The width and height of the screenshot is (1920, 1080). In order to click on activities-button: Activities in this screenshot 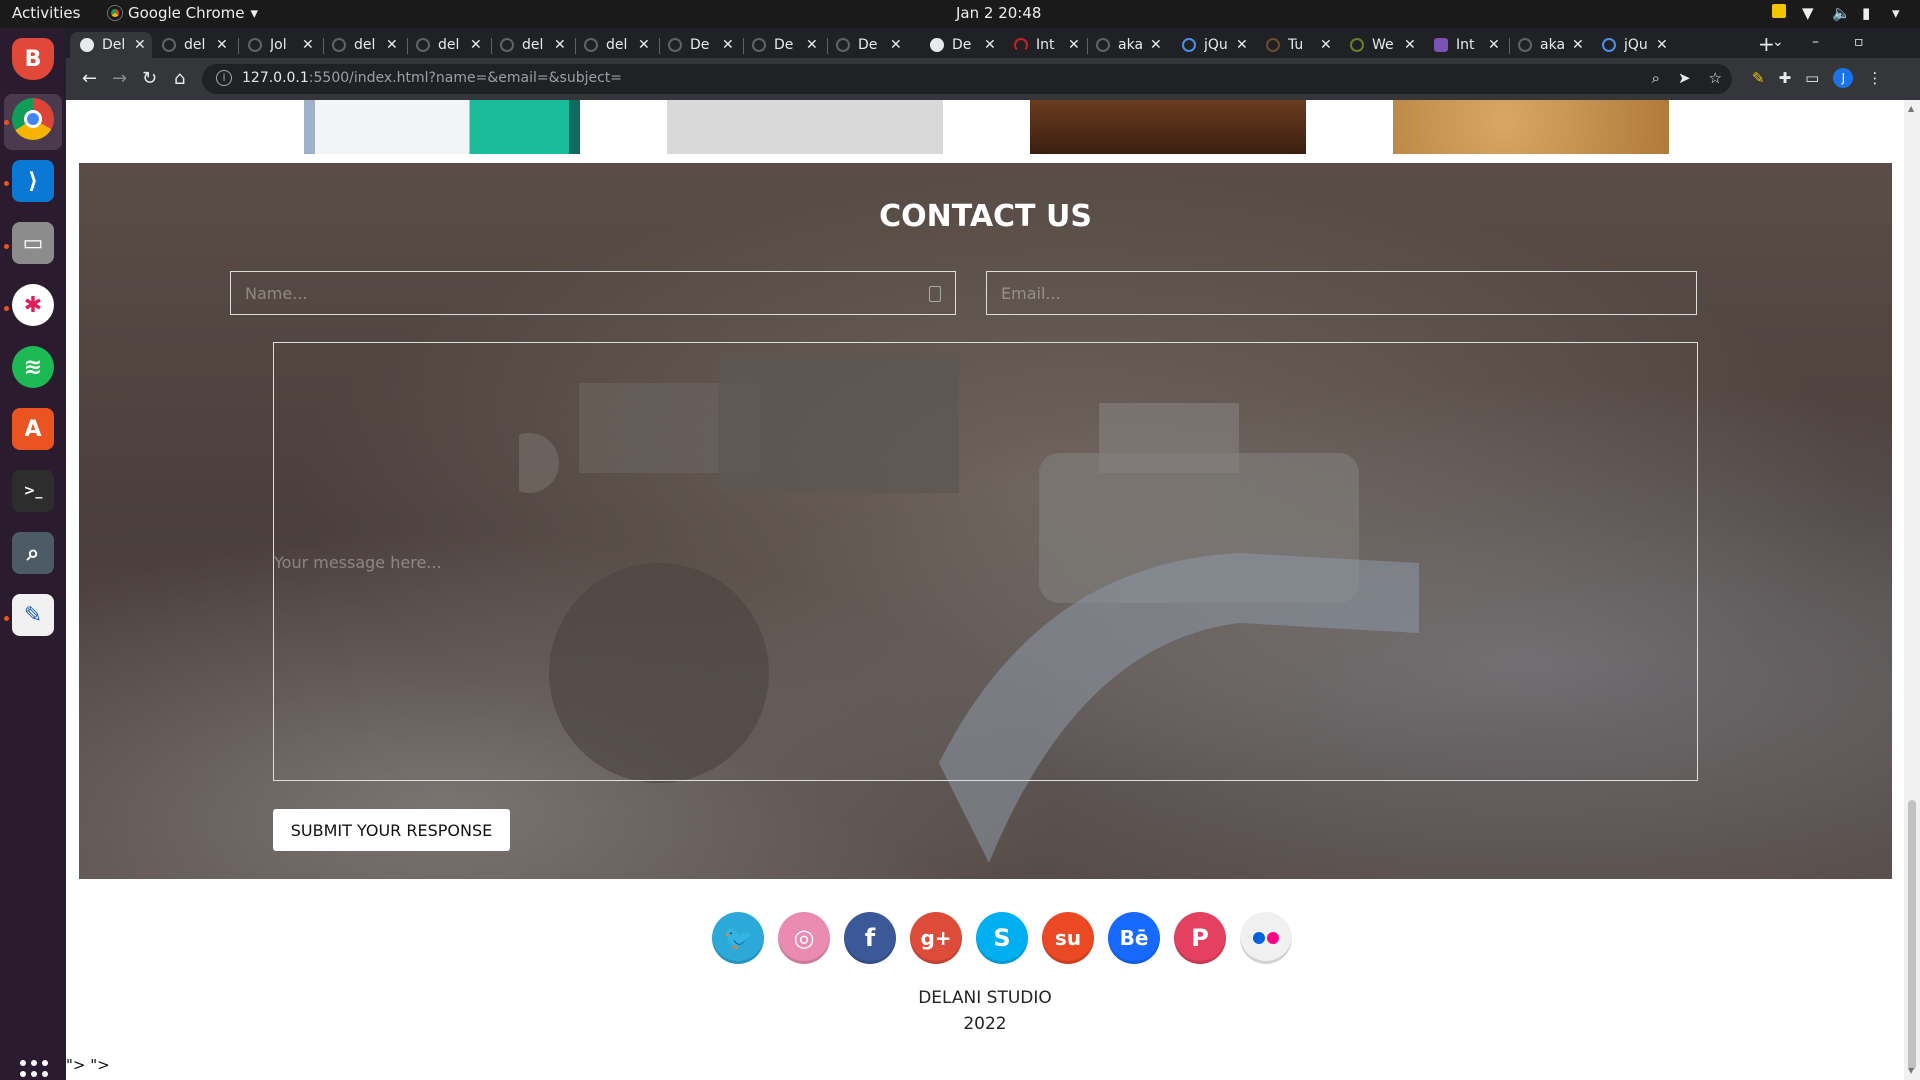, I will do `click(46, 13)`.